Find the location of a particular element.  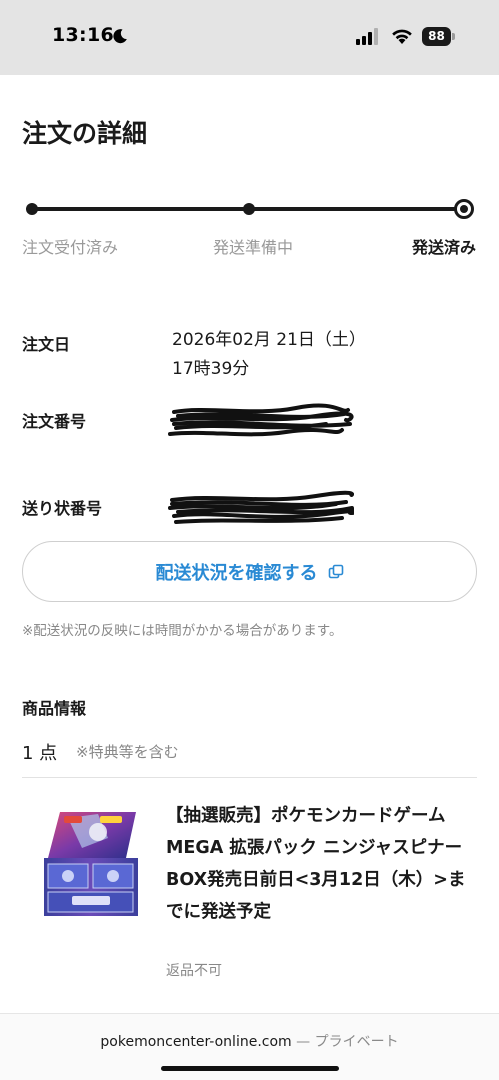

product-info-title: 商品情報 is located at coordinates (54, 708).